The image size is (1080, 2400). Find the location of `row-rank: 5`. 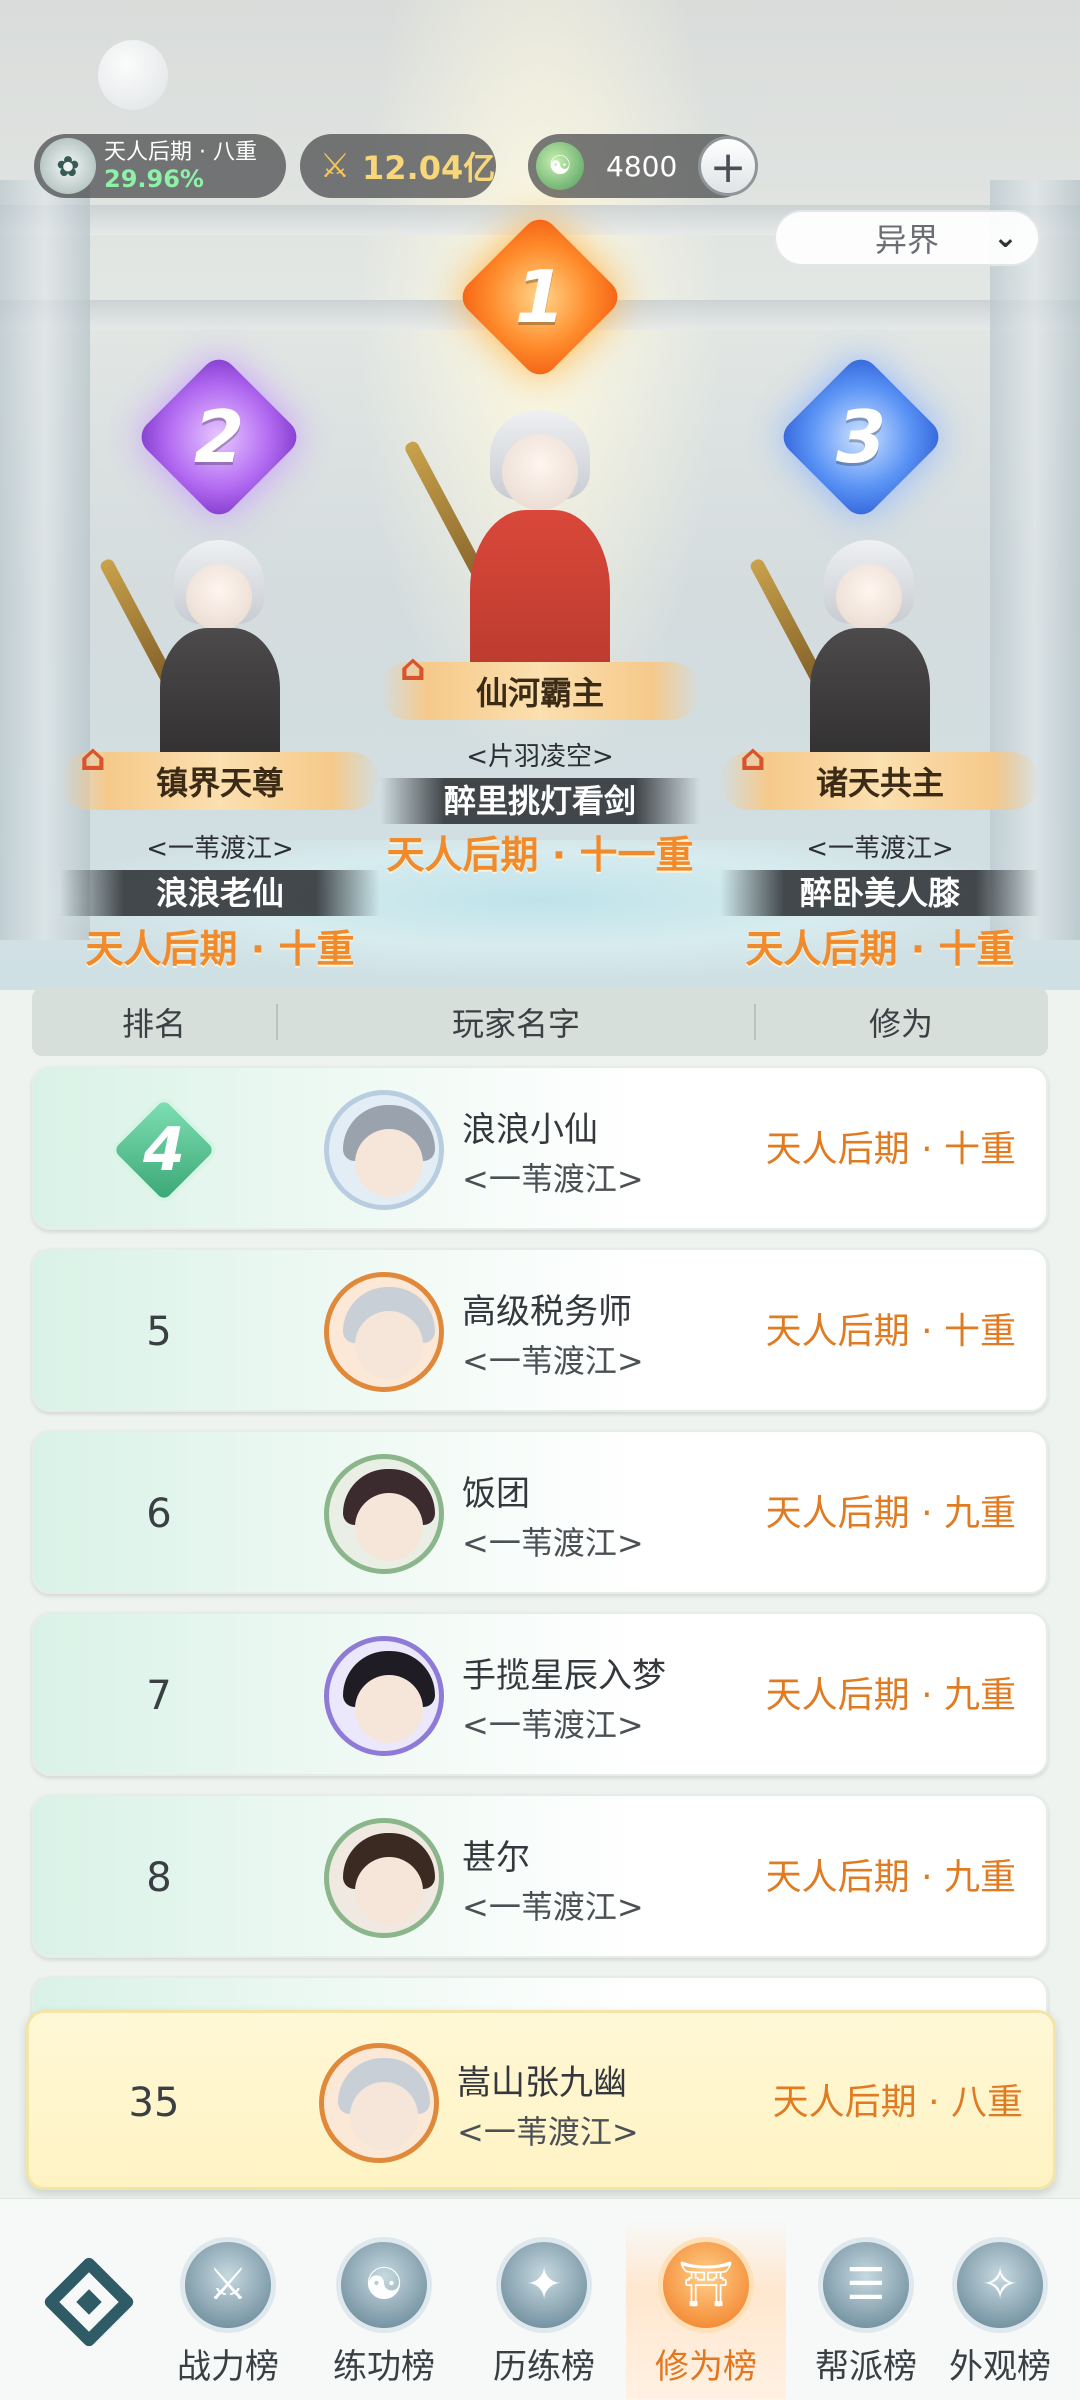

row-rank: 5 is located at coordinates (159, 1332).